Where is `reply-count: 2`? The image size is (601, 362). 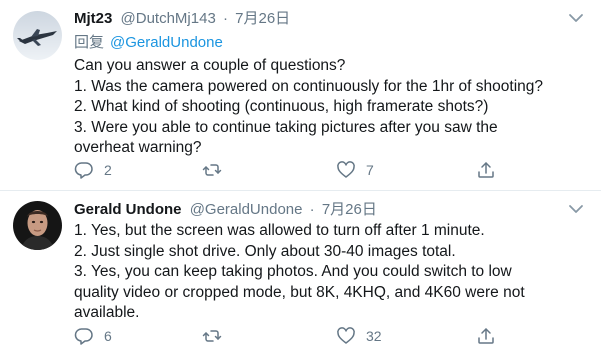 reply-count: 2 is located at coordinates (108, 170).